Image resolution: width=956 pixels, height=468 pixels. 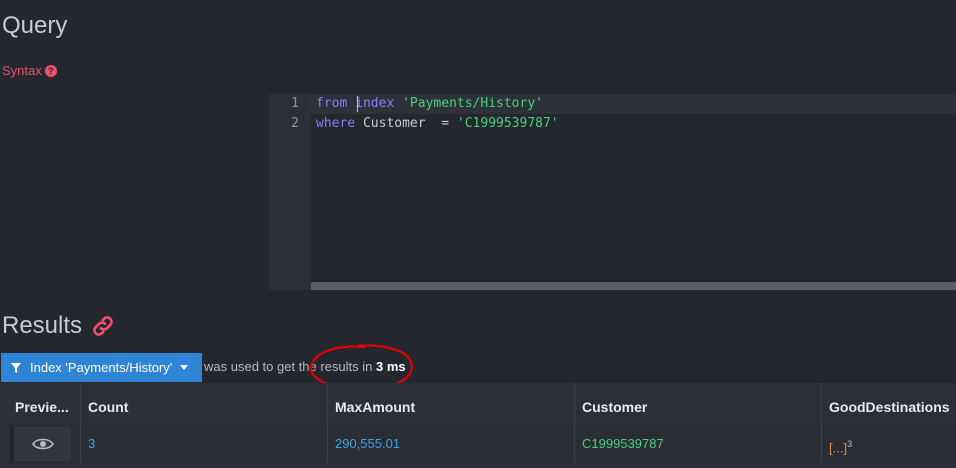 I want to click on code-token: 'C1999539787', so click(x=507, y=123).